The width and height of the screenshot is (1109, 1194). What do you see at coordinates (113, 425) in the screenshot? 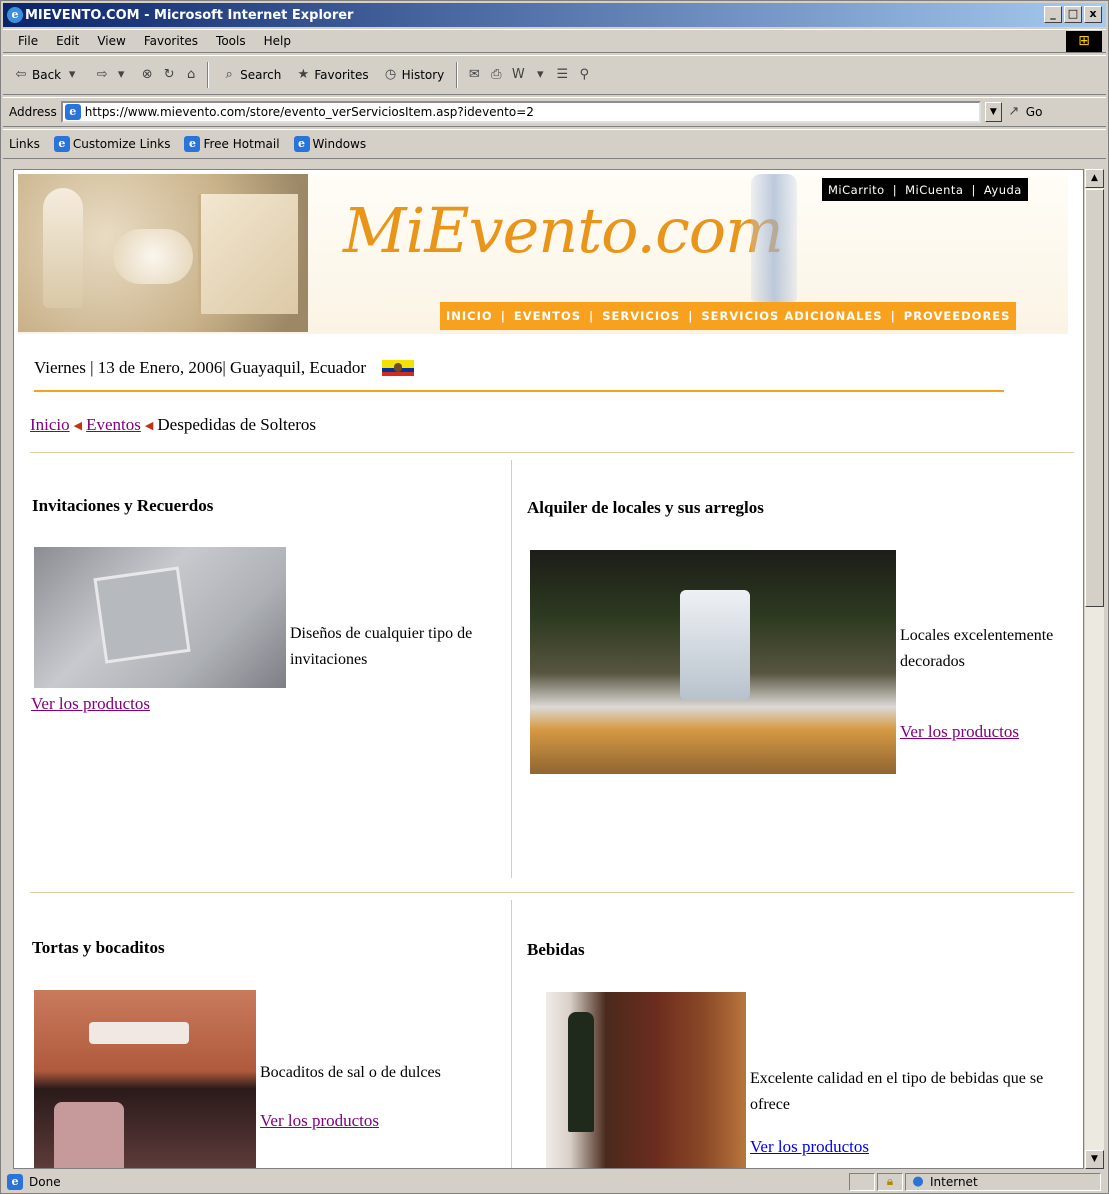
I see `breadcrumb-eventos: Eventos` at bounding box center [113, 425].